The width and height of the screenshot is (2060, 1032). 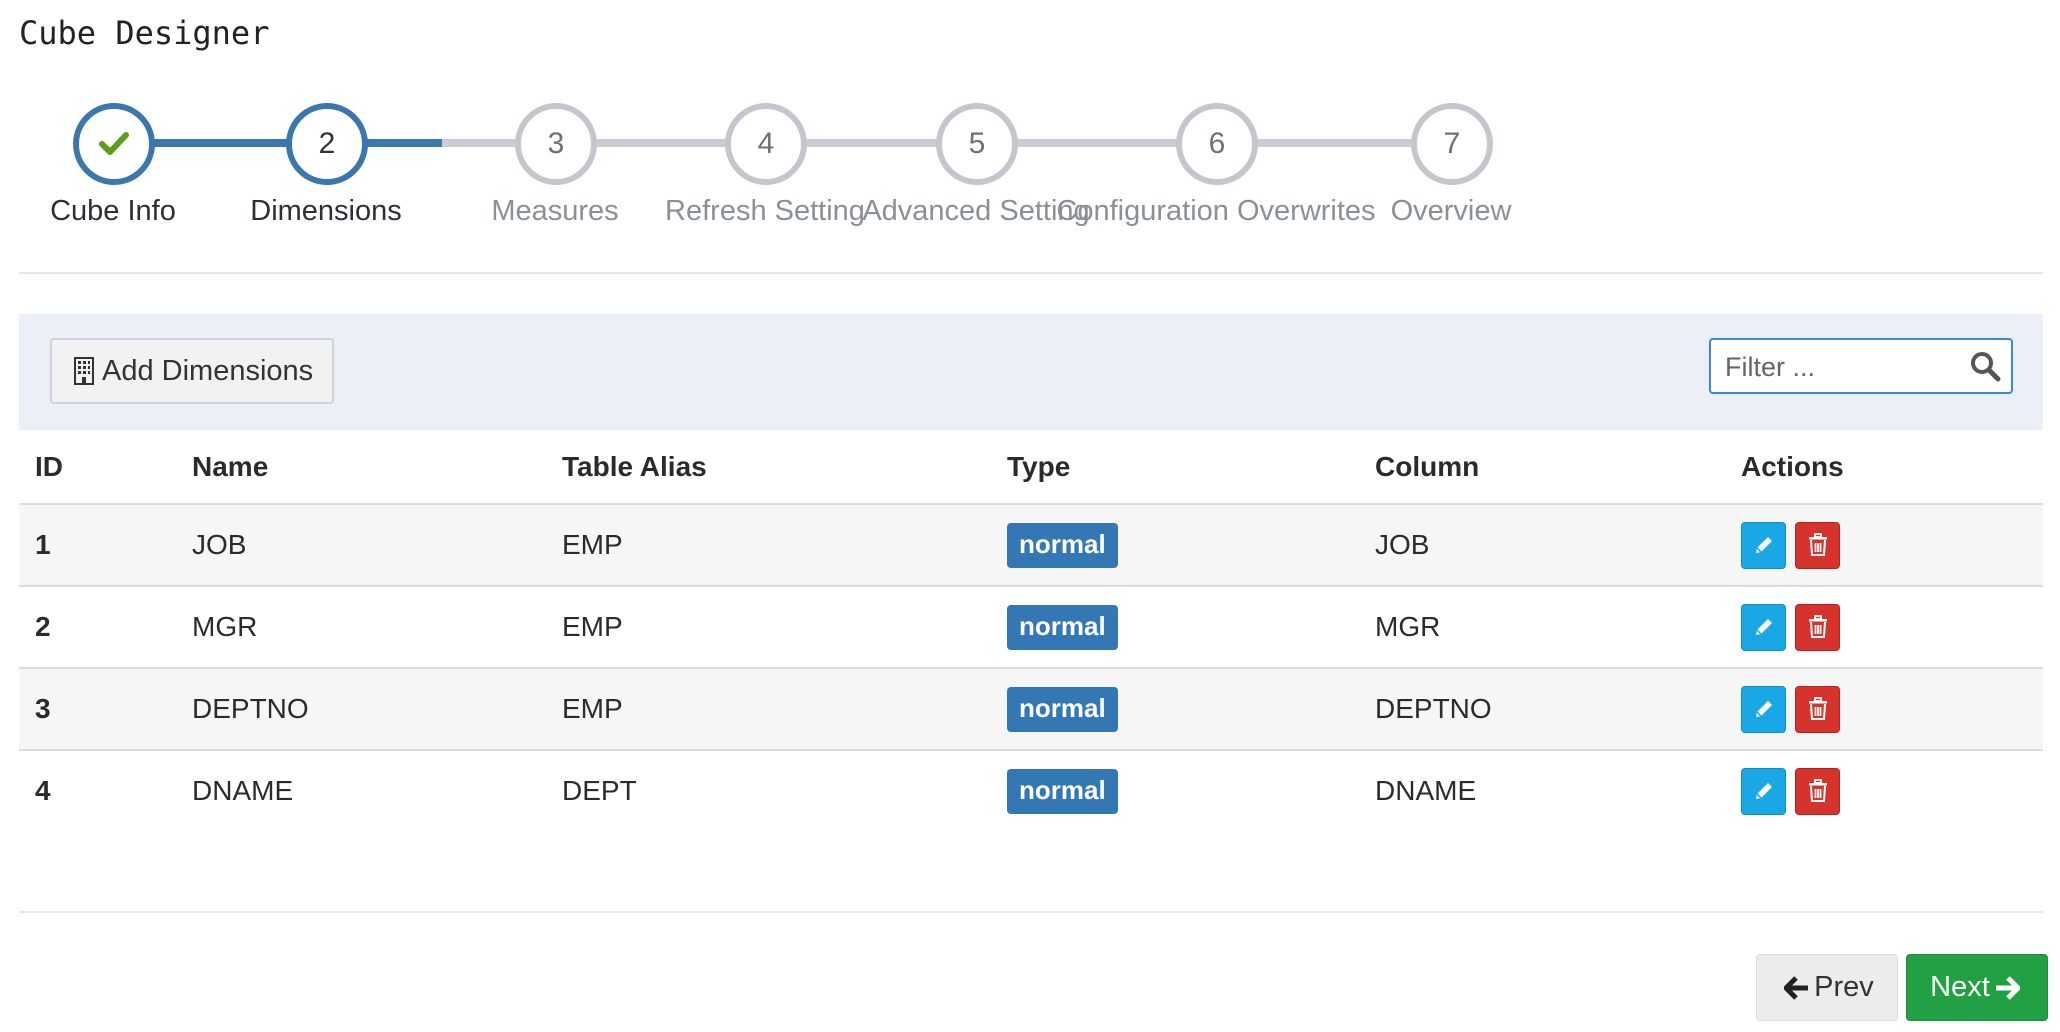 I want to click on dimensions-toolbar: Add Dimensions, so click(x=1031, y=372).